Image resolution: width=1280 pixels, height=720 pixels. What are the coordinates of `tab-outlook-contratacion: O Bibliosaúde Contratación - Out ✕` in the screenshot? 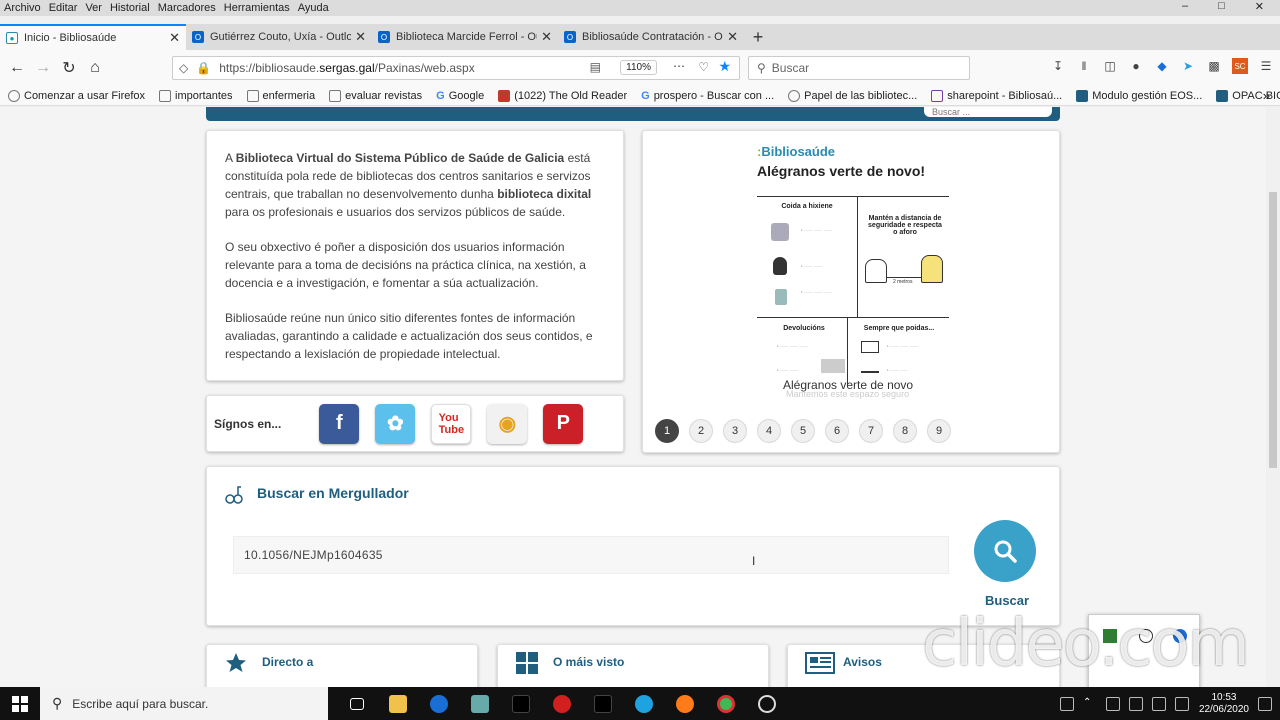 It's located at (651, 37).